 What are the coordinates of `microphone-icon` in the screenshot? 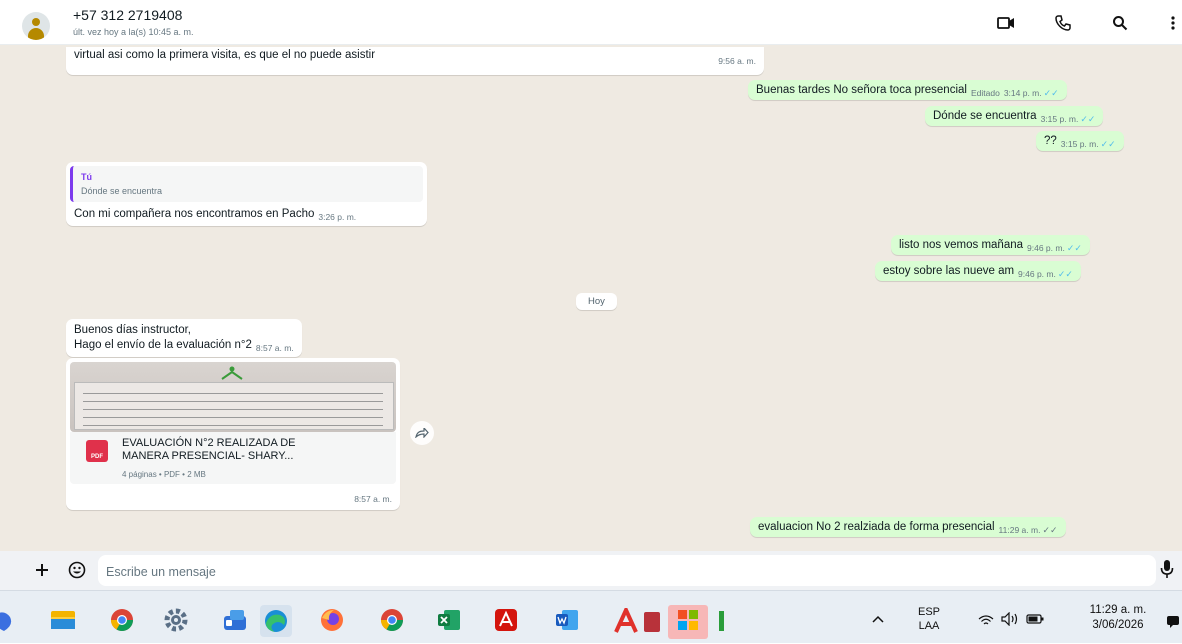 It's located at (1170, 570).